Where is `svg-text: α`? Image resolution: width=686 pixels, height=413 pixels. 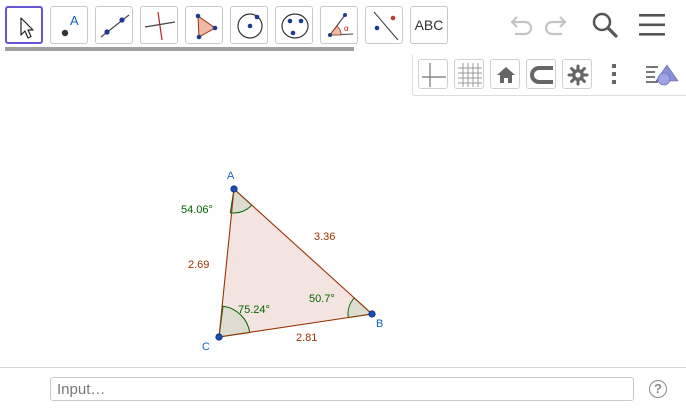
svg-text: α is located at coordinates (346, 28).